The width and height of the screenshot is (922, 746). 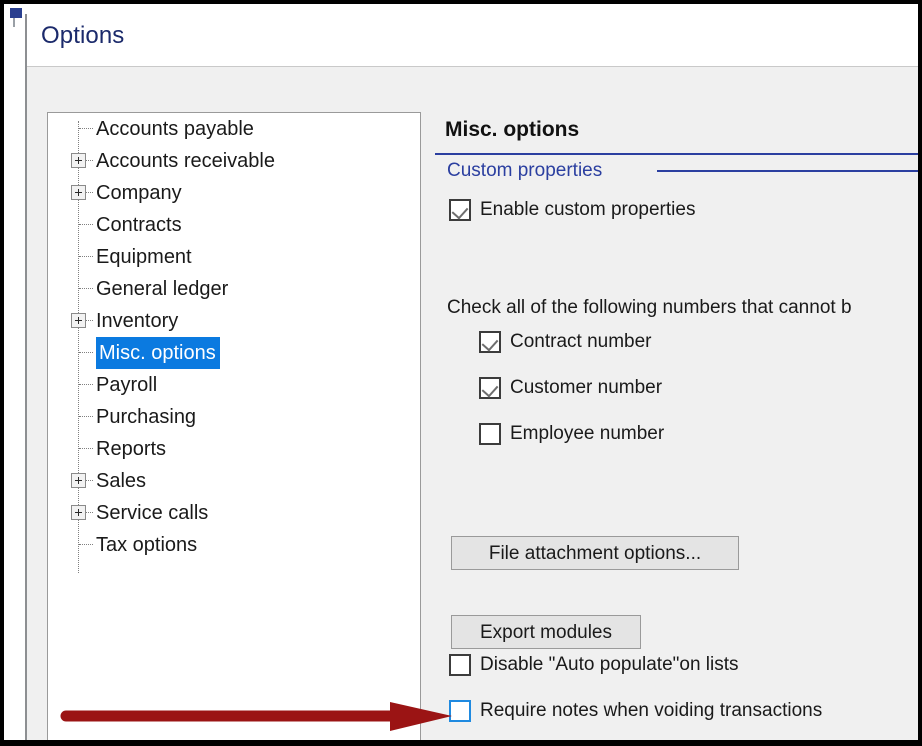 I want to click on tree-item-inventory: Inventory, so click(x=234, y=321).